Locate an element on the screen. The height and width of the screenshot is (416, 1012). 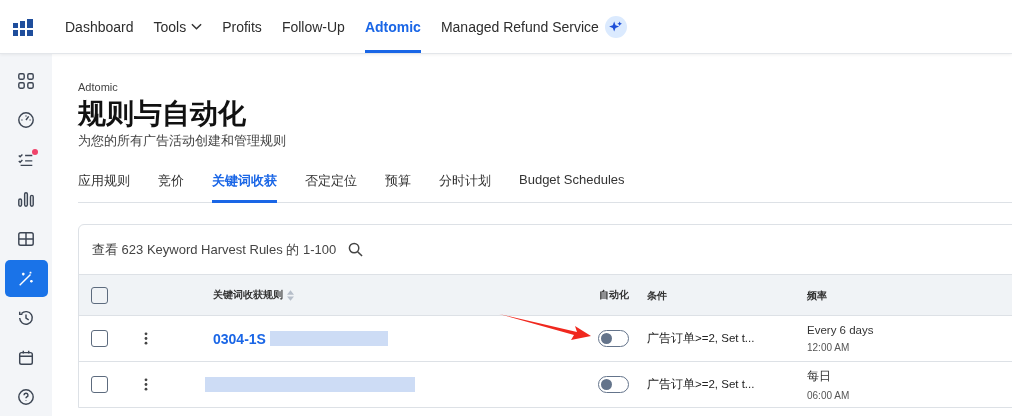
chevron-down-icon is located at coordinates (197, 26).